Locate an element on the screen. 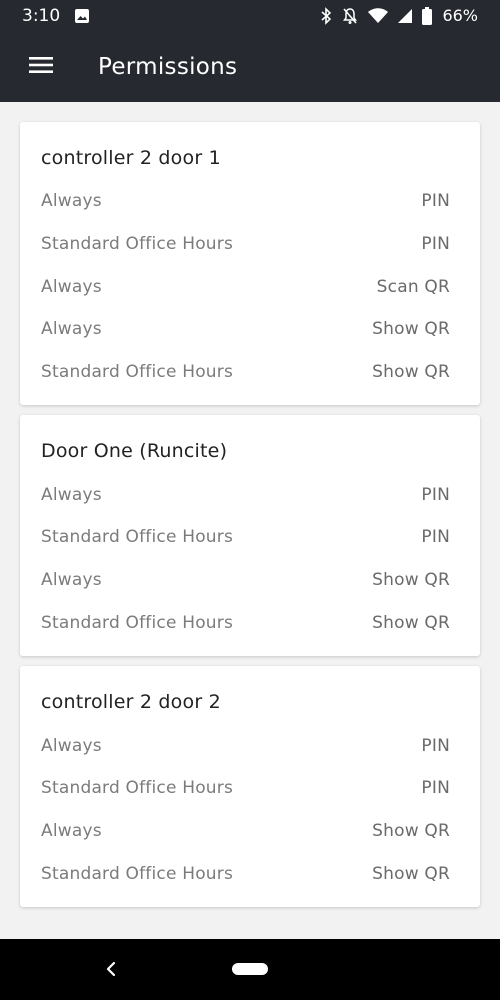 The width and height of the screenshot is (500, 1000). home-pill-icon is located at coordinates (250, 969).